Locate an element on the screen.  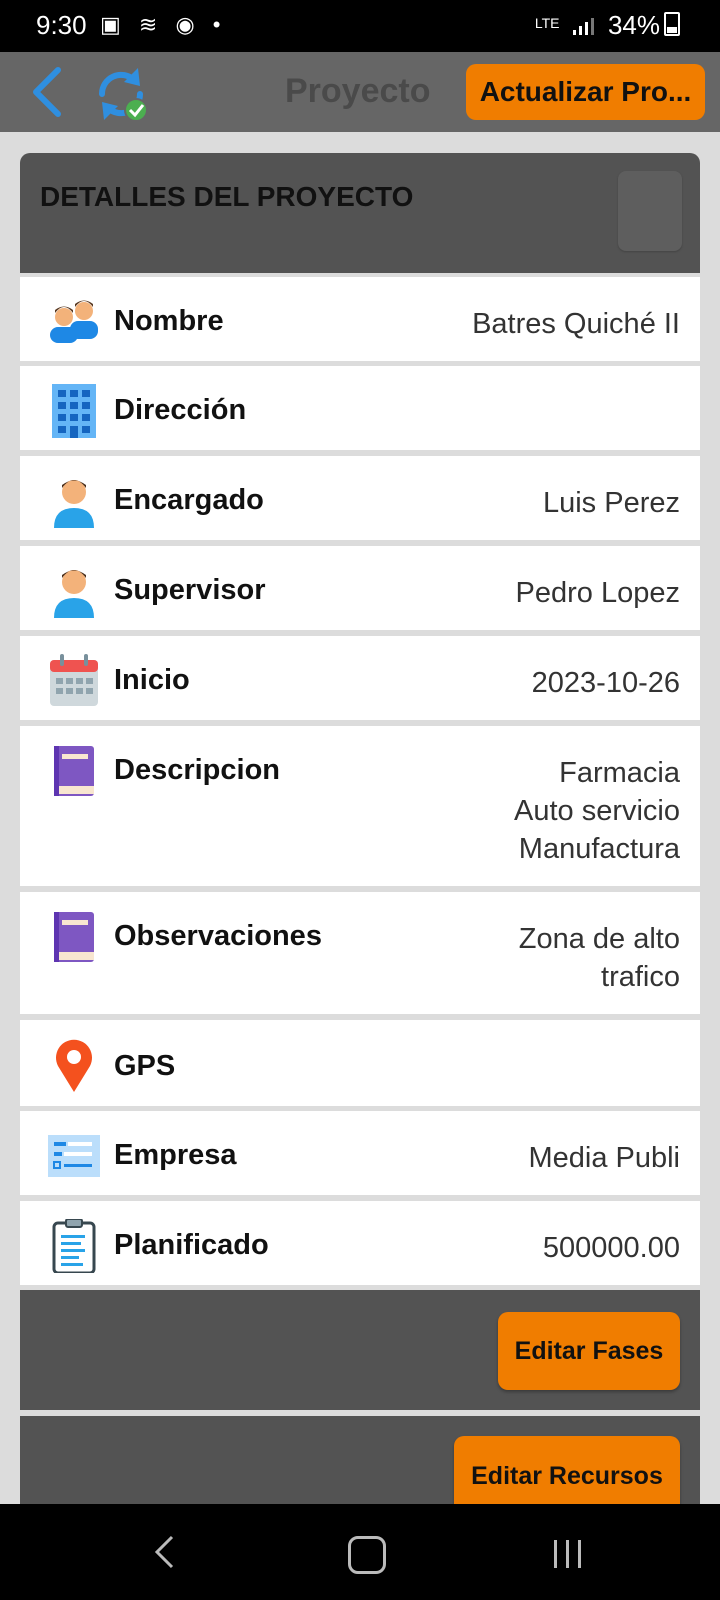
calendar-icon is located at coordinates (74, 680).